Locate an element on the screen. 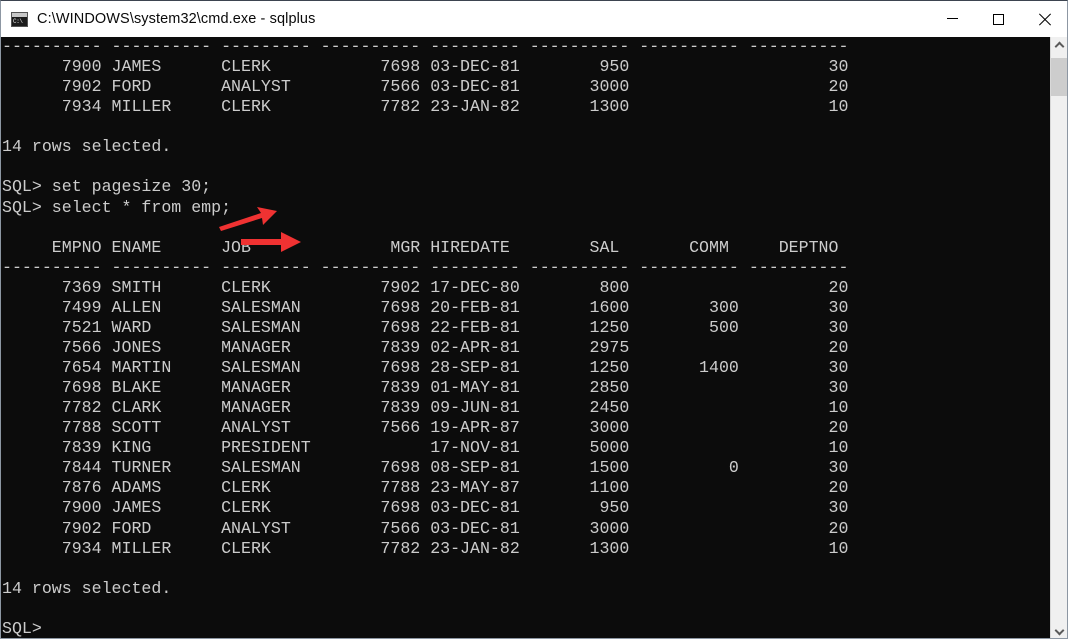 Image resolution: width=1068 pixels, height=639 pixels. close-icon is located at coordinates (1044, 19).